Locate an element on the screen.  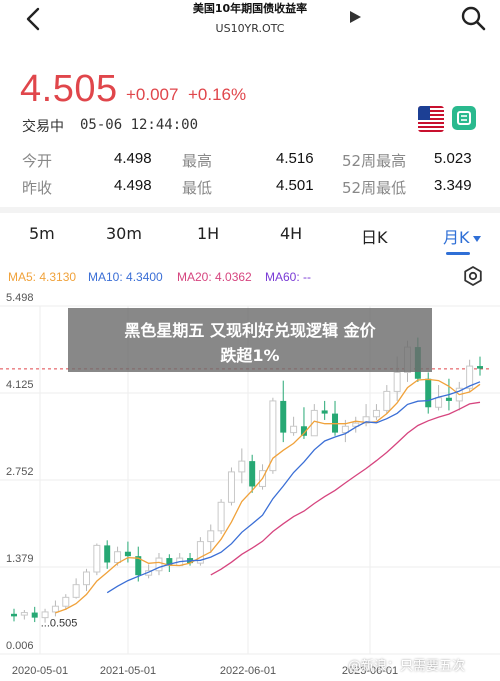
chevron-down-icon is located at coordinates (476, 238).